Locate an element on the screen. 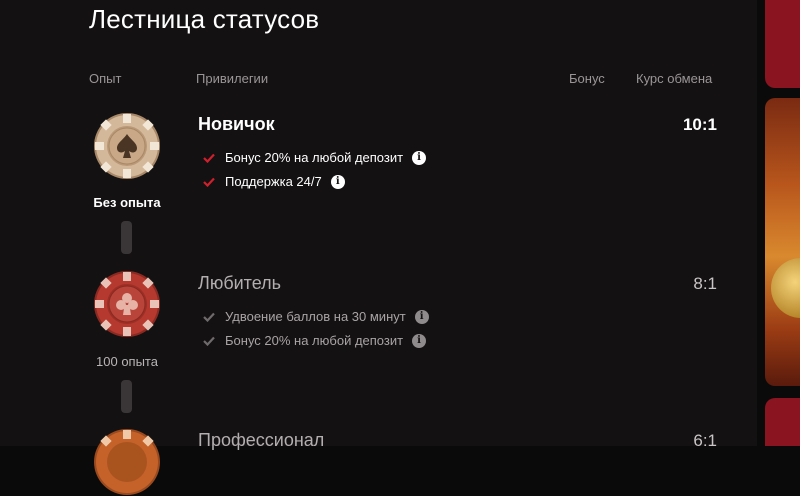  chip-icon is located at coordinates (127, 462).